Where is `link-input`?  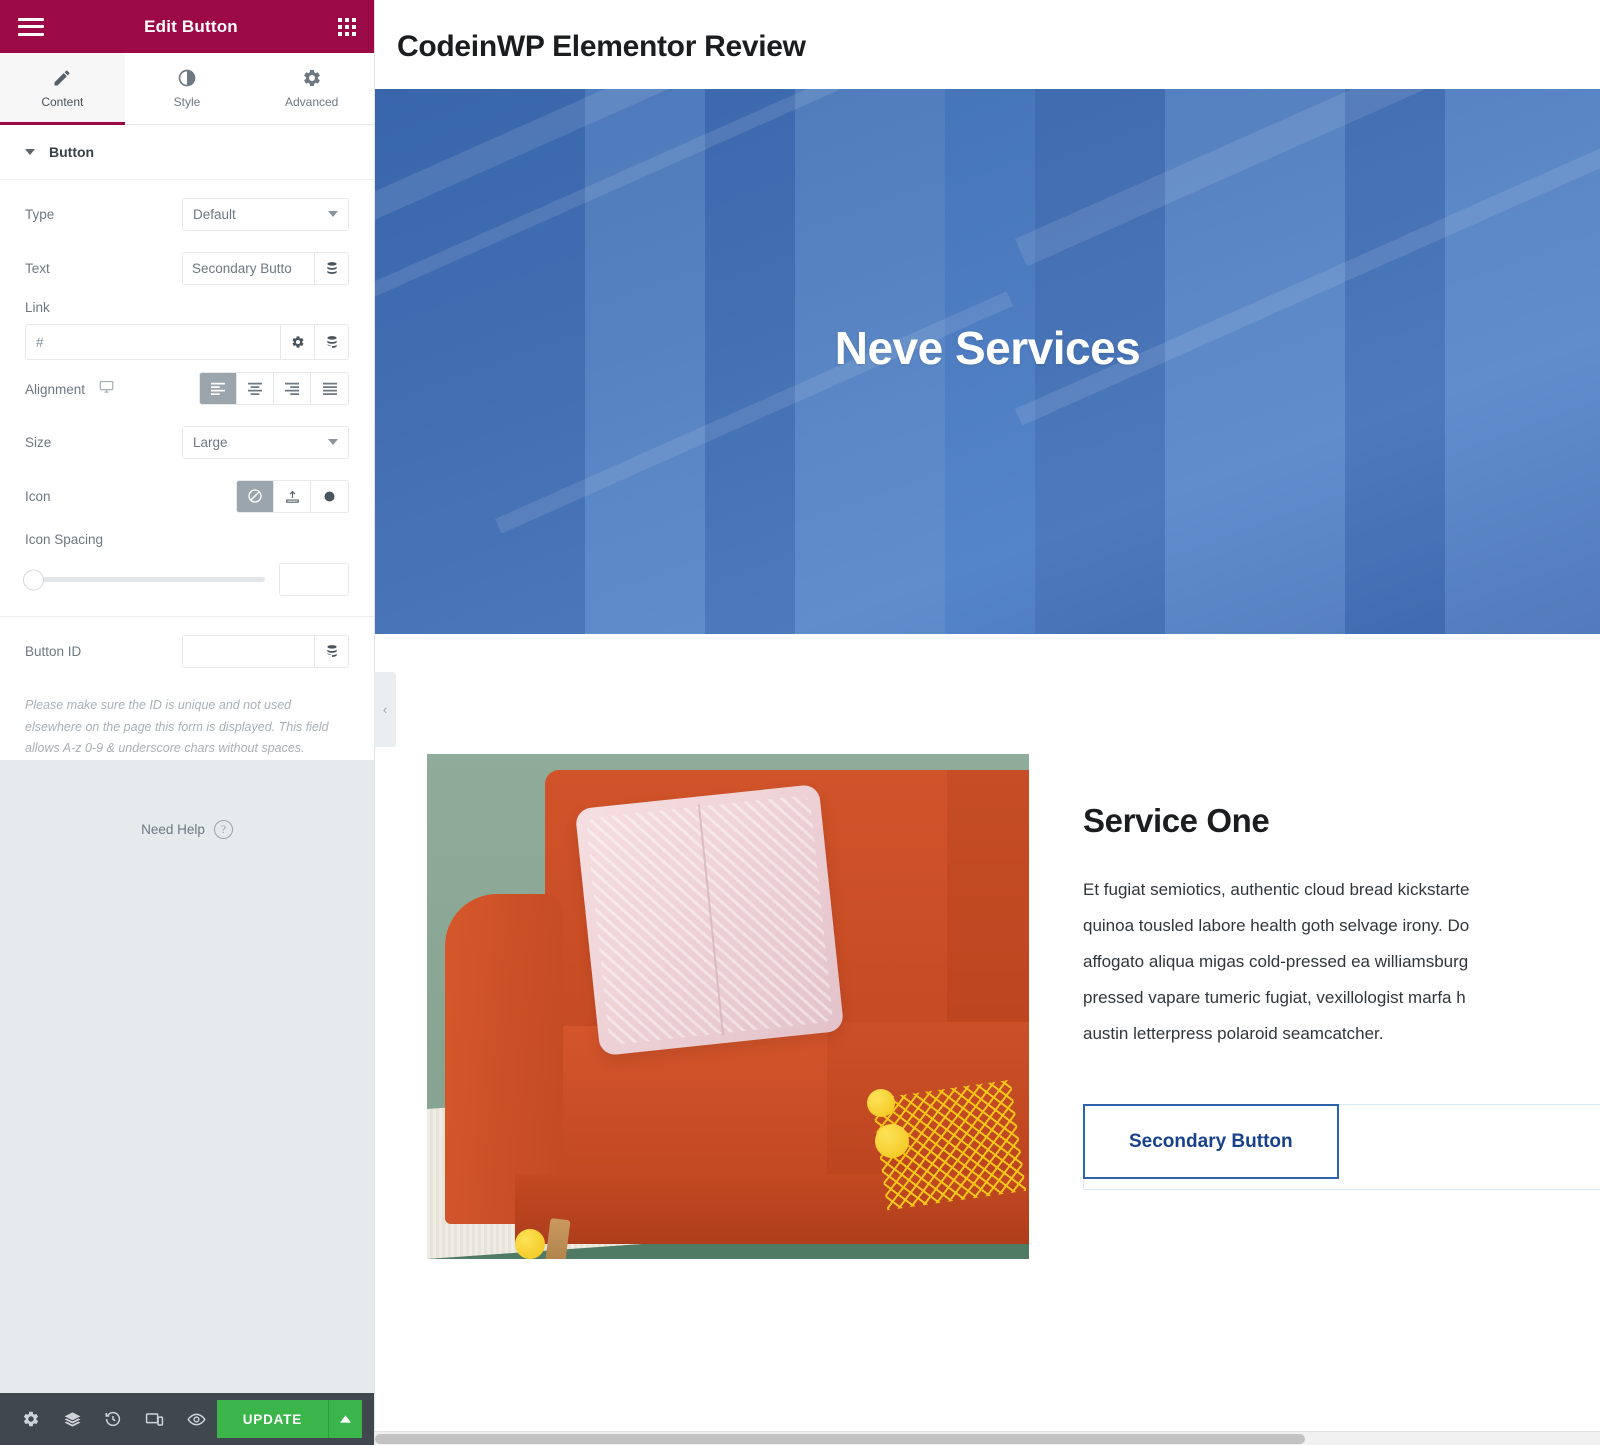 link-input is located at coordinates (153, 342).